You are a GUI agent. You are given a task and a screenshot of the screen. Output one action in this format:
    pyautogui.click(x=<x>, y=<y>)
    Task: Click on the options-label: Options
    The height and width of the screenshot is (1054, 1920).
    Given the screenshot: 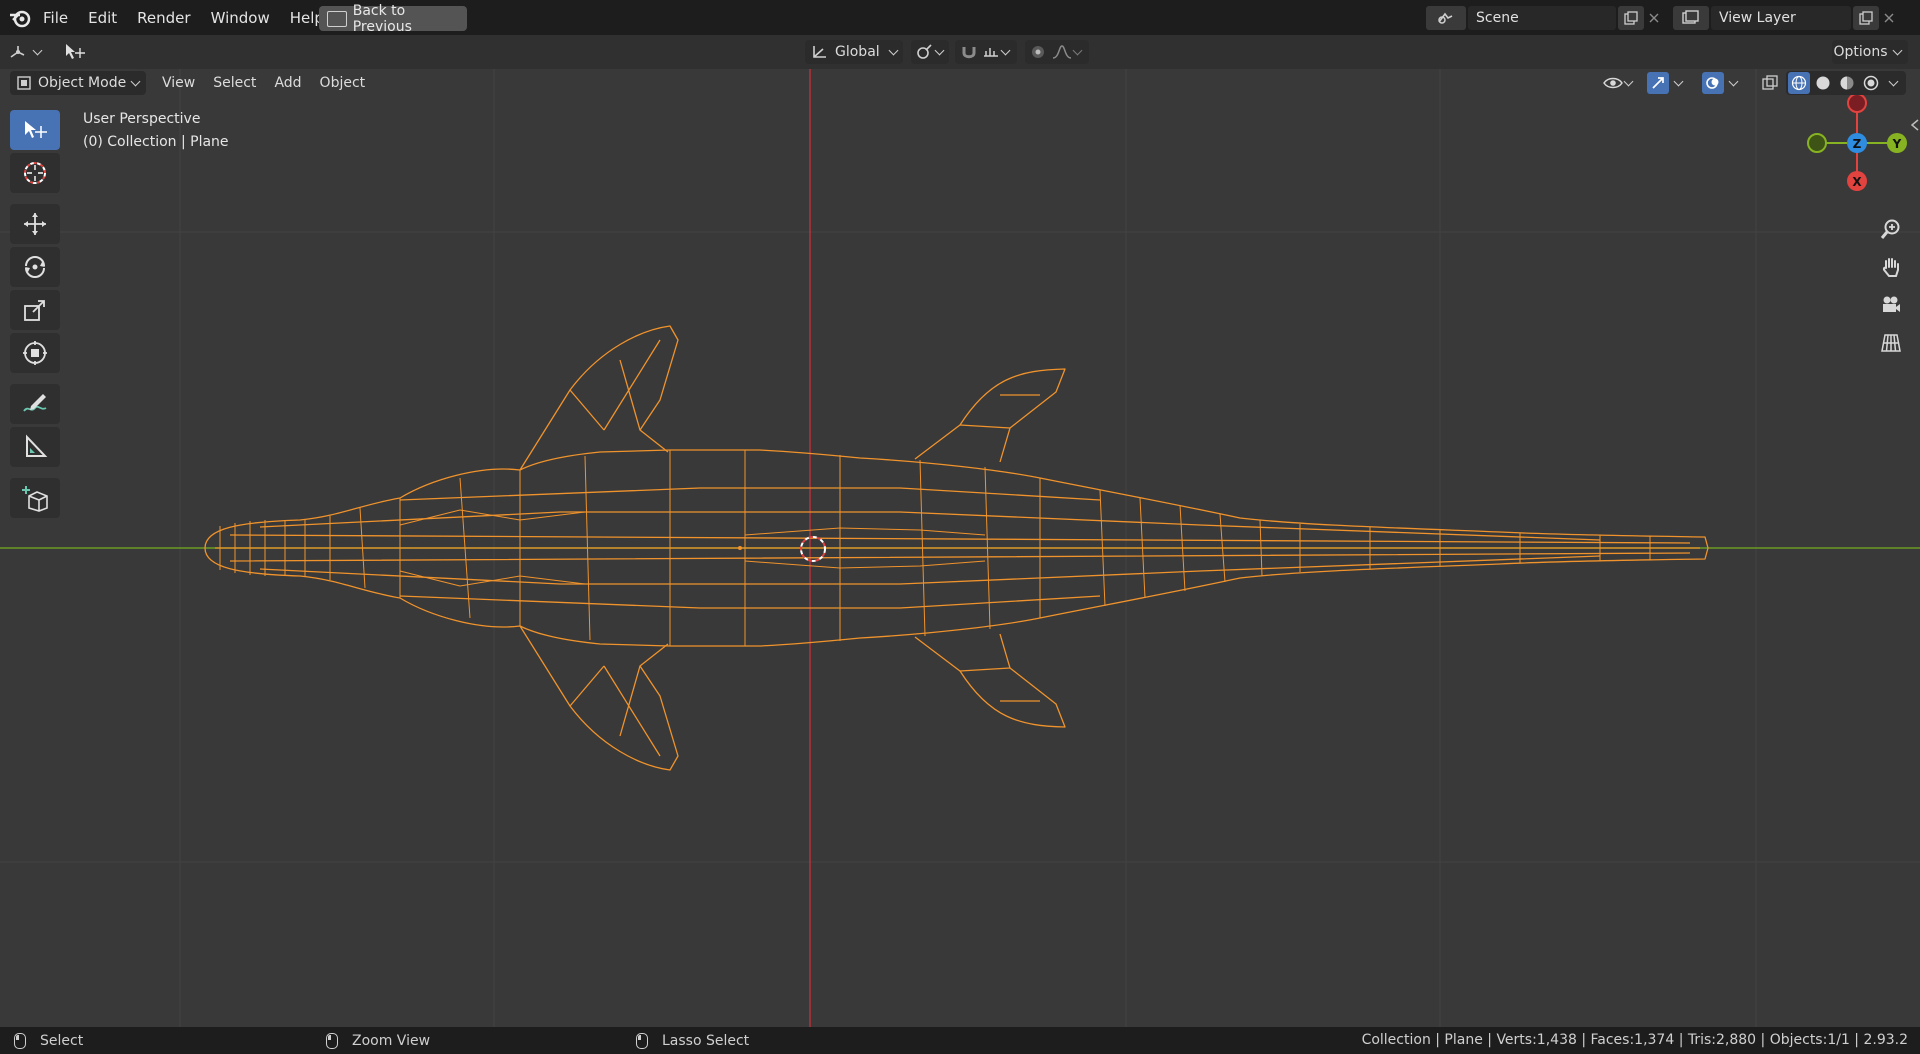 What is the action you would take?
    pyautogui.click(x=1860, y=52)
    